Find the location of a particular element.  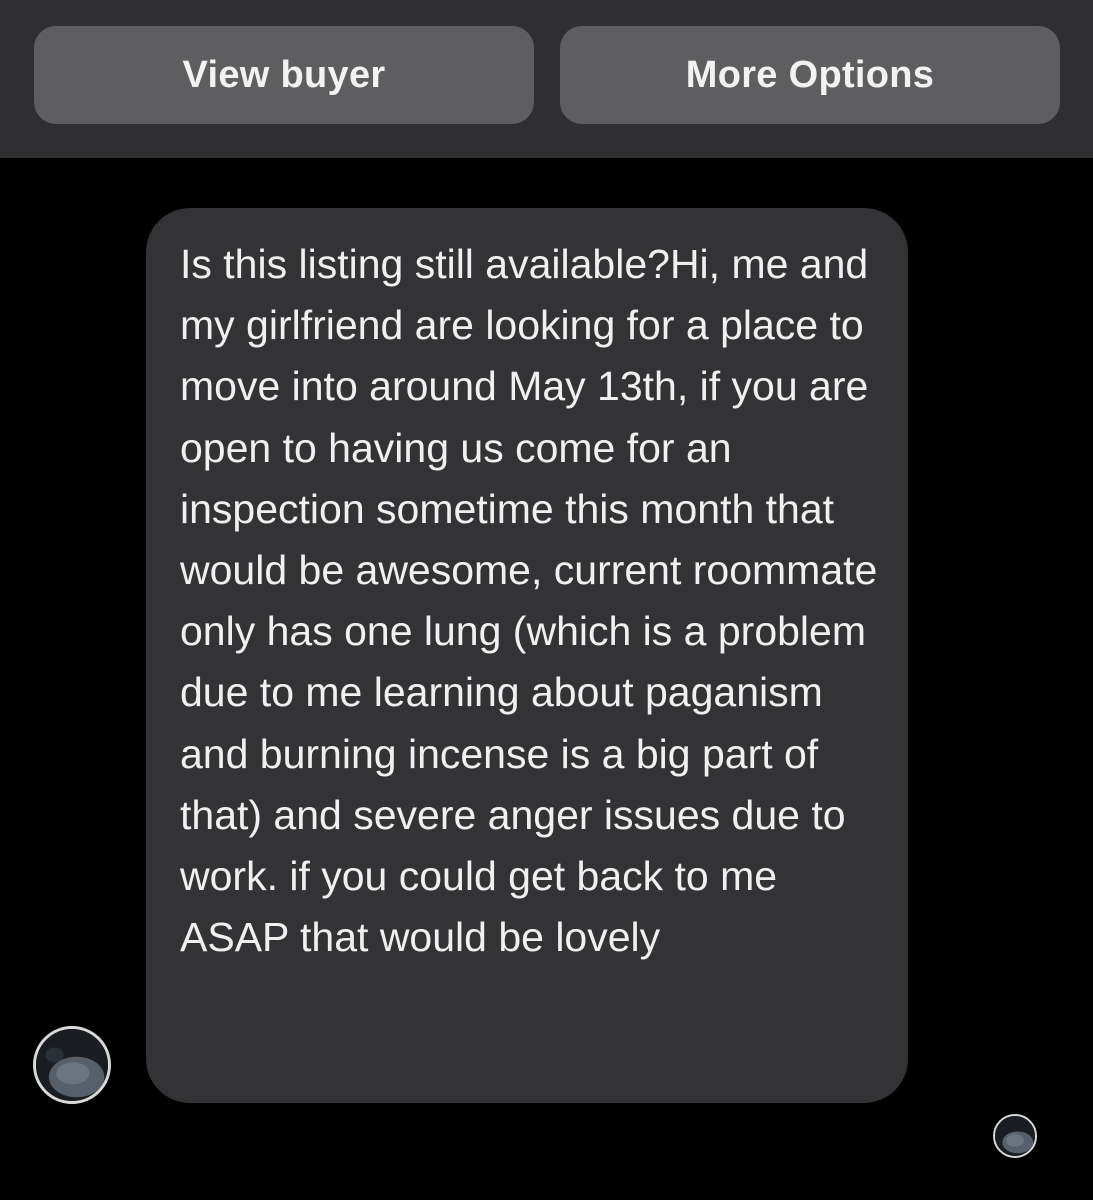

top-action-bar: View buyer More Options is located at coordinates (546, 79).